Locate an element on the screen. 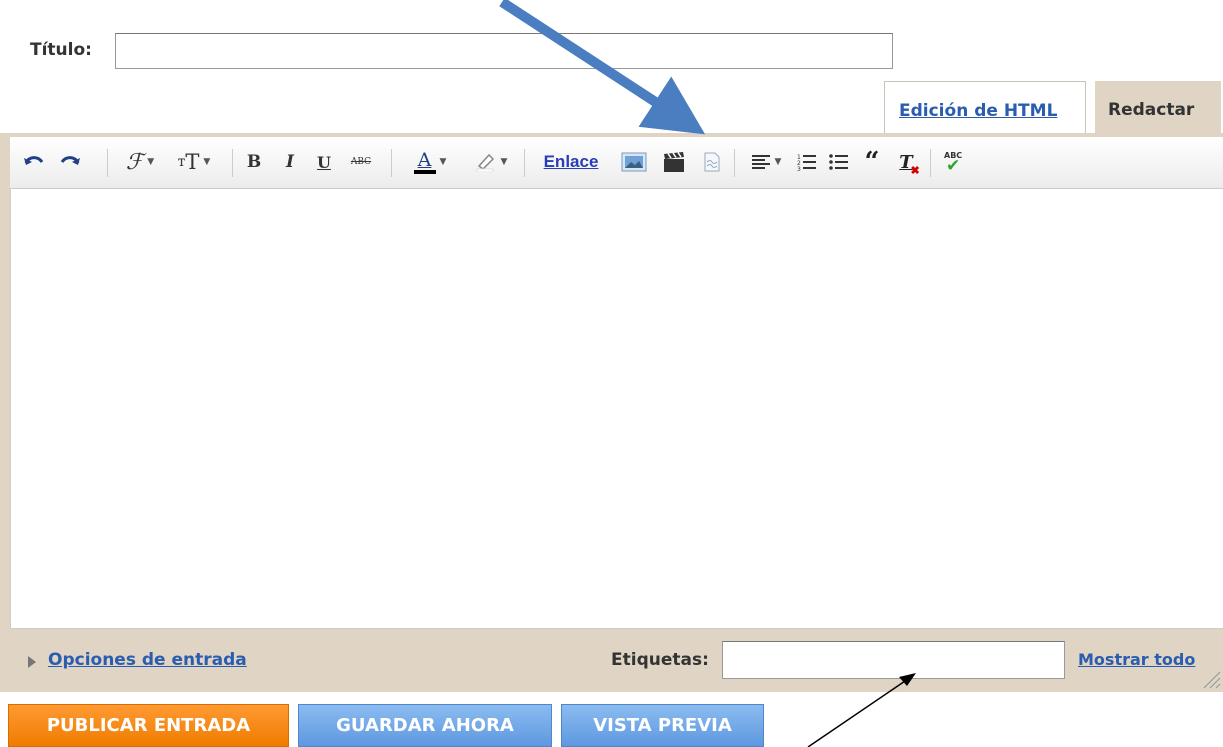 The height and width of the screenshot is (747, 1223). text-color-icon: A ▼ is located at coordinates (430, 162).